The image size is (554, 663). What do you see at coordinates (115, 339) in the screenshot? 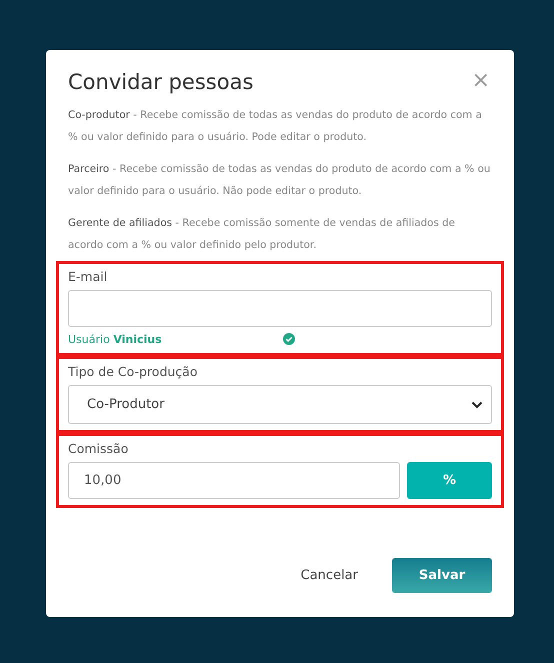
I see `user-hint: Usuário Vinicius` at bounding box center [115, 339].